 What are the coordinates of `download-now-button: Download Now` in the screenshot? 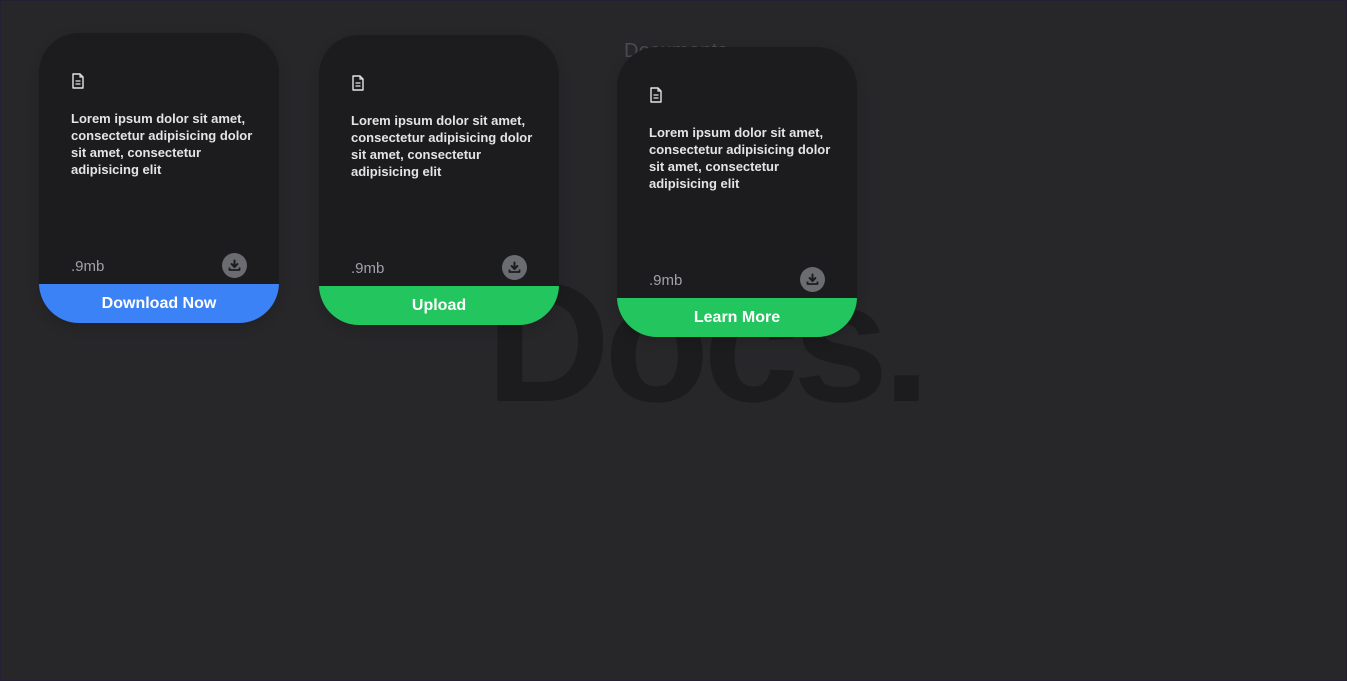 It's located at (159, 303).